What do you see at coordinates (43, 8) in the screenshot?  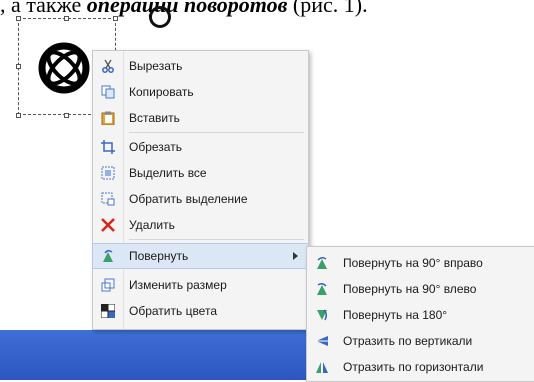 I see `caption-prefix: , а также` at bounding box center [43, 8].